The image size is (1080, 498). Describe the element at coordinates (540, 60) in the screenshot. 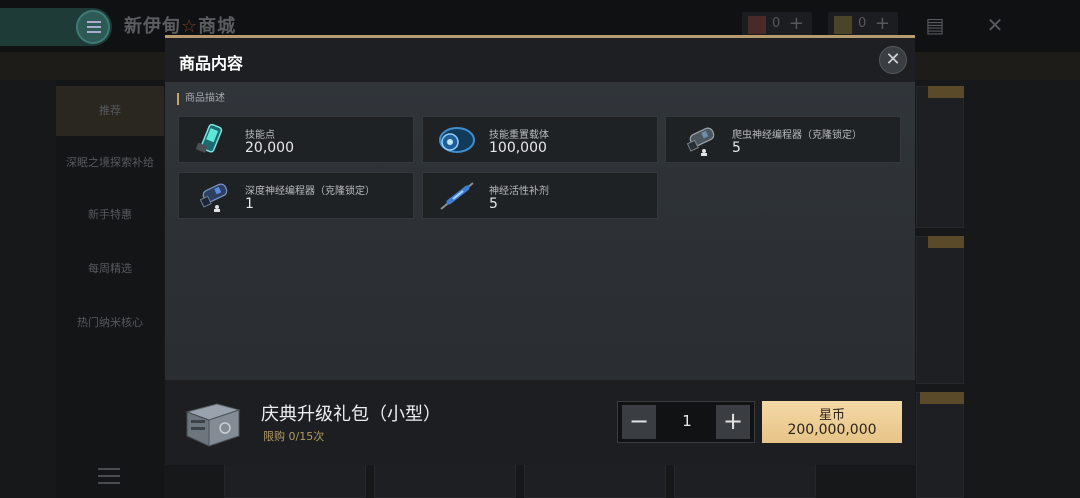

I see `dialog-header: 商品内容 ✕` at that location.